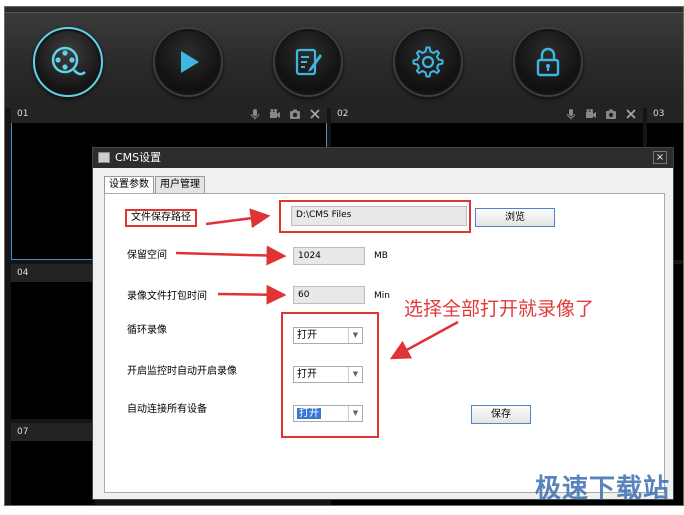 The image size is (684, 515). What do you see at coordinates (147, 330) in the screenshot?
I see `loop-record-label: 循环录像` at bounding box center [147, 330].